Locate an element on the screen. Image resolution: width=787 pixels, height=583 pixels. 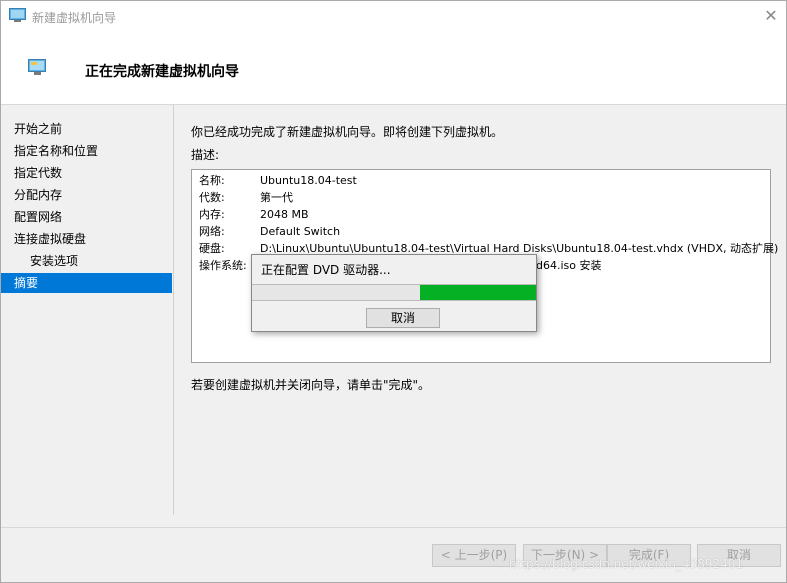
progress-fill is located at coordinates (477, 292).